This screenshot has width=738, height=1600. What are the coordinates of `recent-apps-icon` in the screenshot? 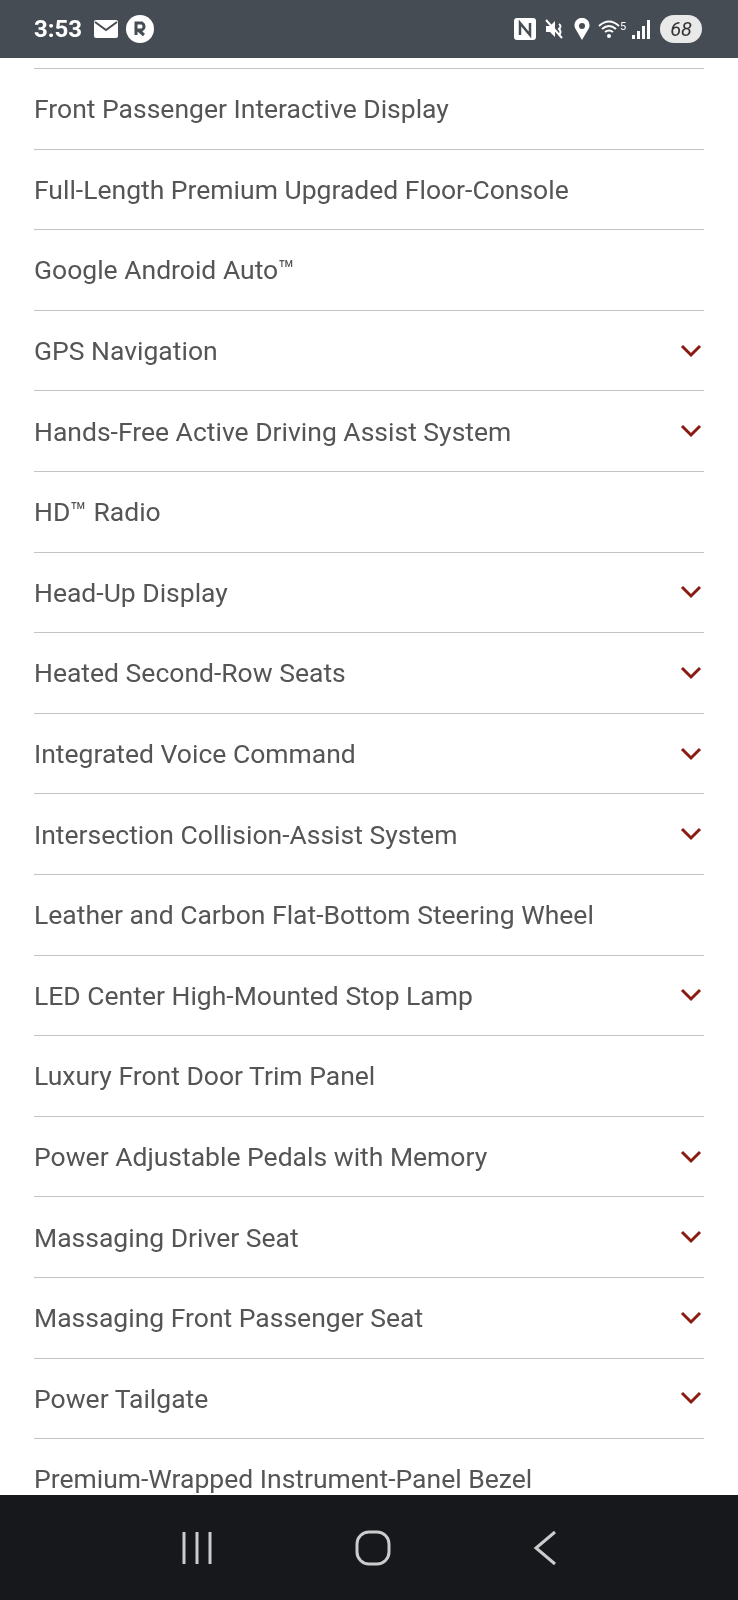 It's located at (197, 1547).